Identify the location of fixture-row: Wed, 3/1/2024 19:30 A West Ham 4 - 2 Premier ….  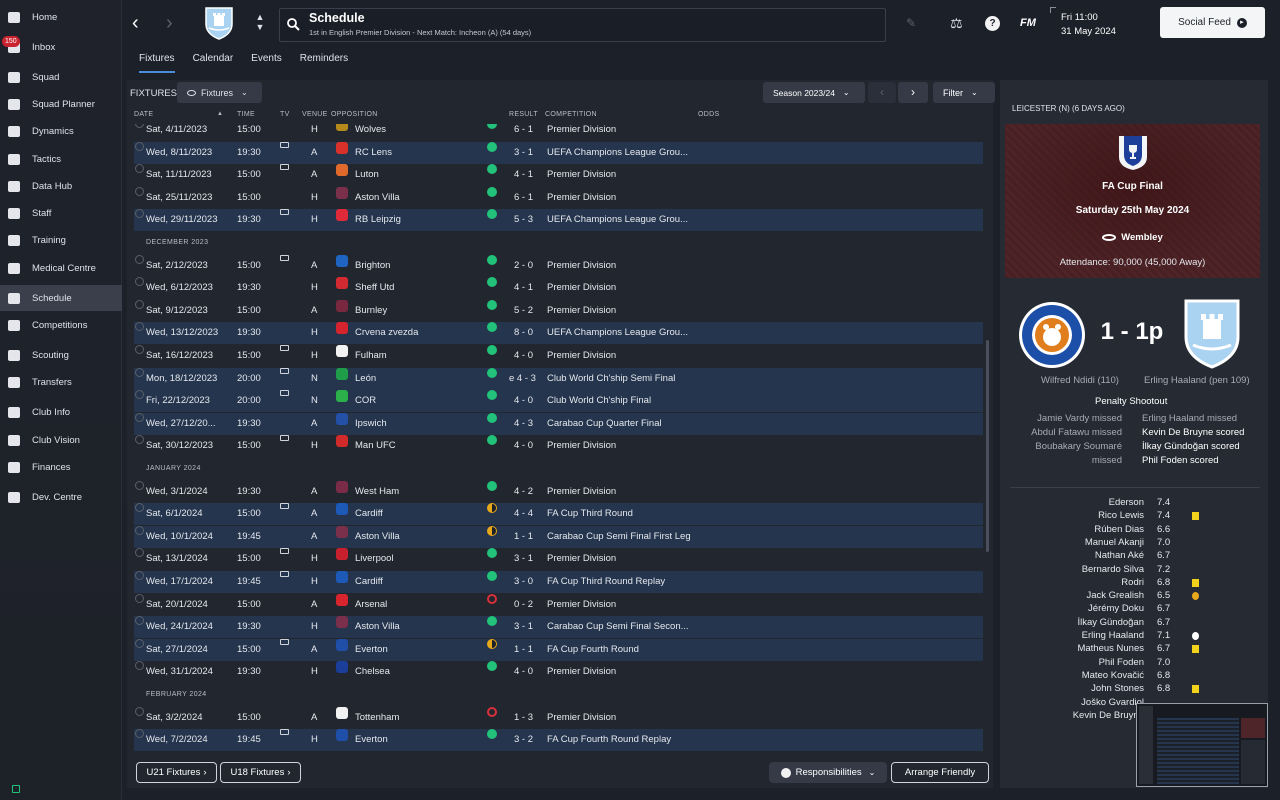
(558, 491).